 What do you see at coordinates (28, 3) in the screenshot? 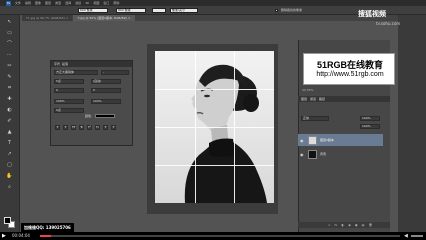
I see `menu-item: 编辑` at bounding box center [28, 3].